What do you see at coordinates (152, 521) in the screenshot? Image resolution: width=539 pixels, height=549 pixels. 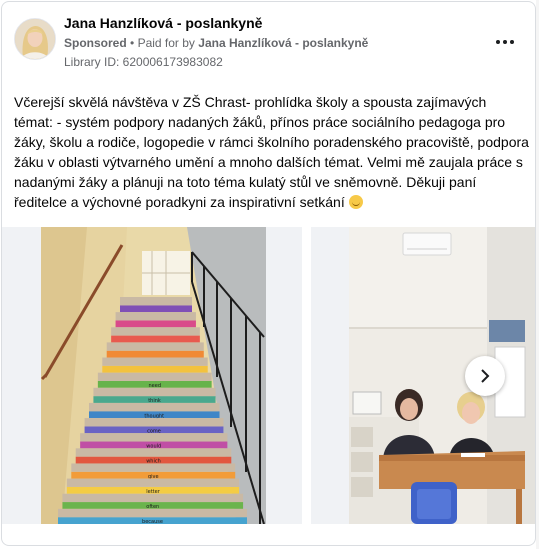 I see `stair-word: because` at bounding box center [152, 521].